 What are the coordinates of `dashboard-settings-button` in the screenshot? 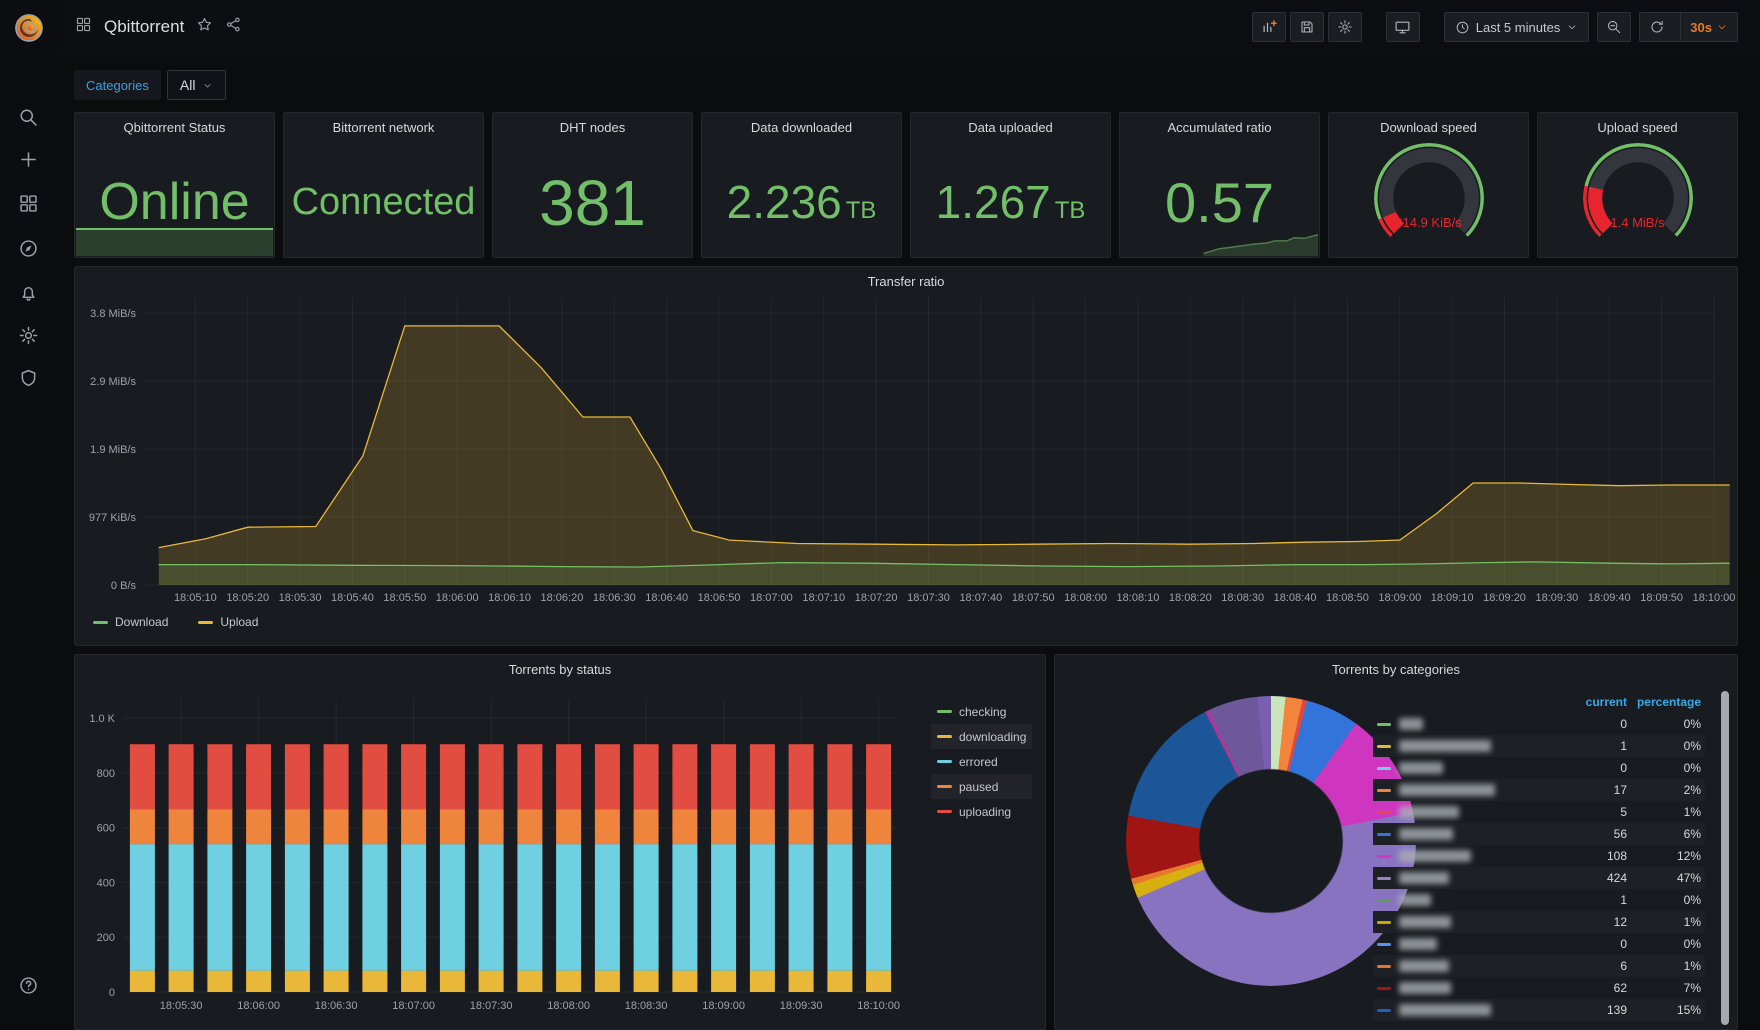 It's located at (1344, 27).